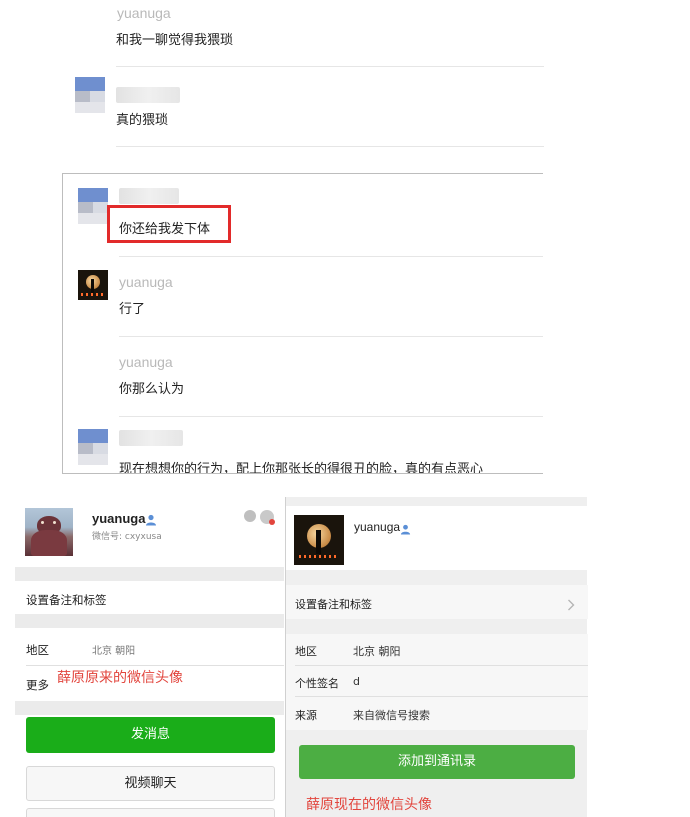 Image resolution: width=690 pixels, height=817 pixels. Describe the element at coordinates (120, 678) in the screenshot. I see `old-avatar-caption: 薛原原来的微信头像` at that location.